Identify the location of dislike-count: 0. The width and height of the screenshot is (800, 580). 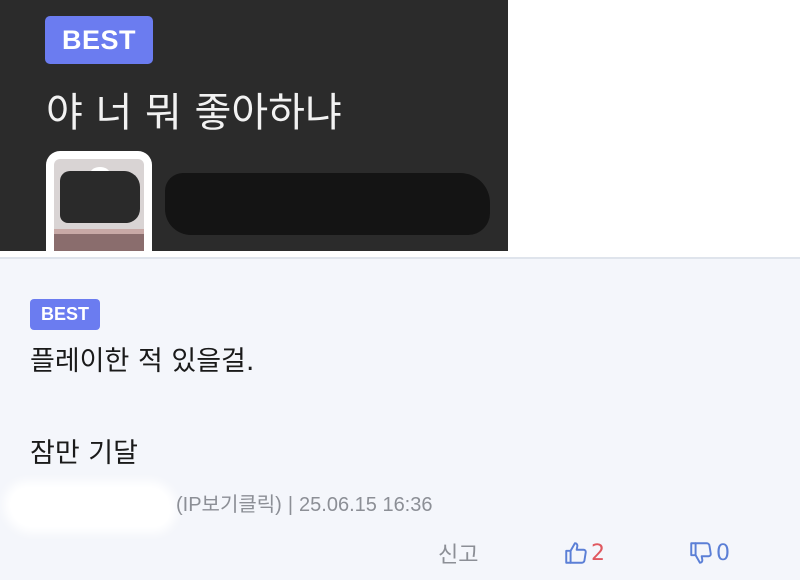
(723, 553).